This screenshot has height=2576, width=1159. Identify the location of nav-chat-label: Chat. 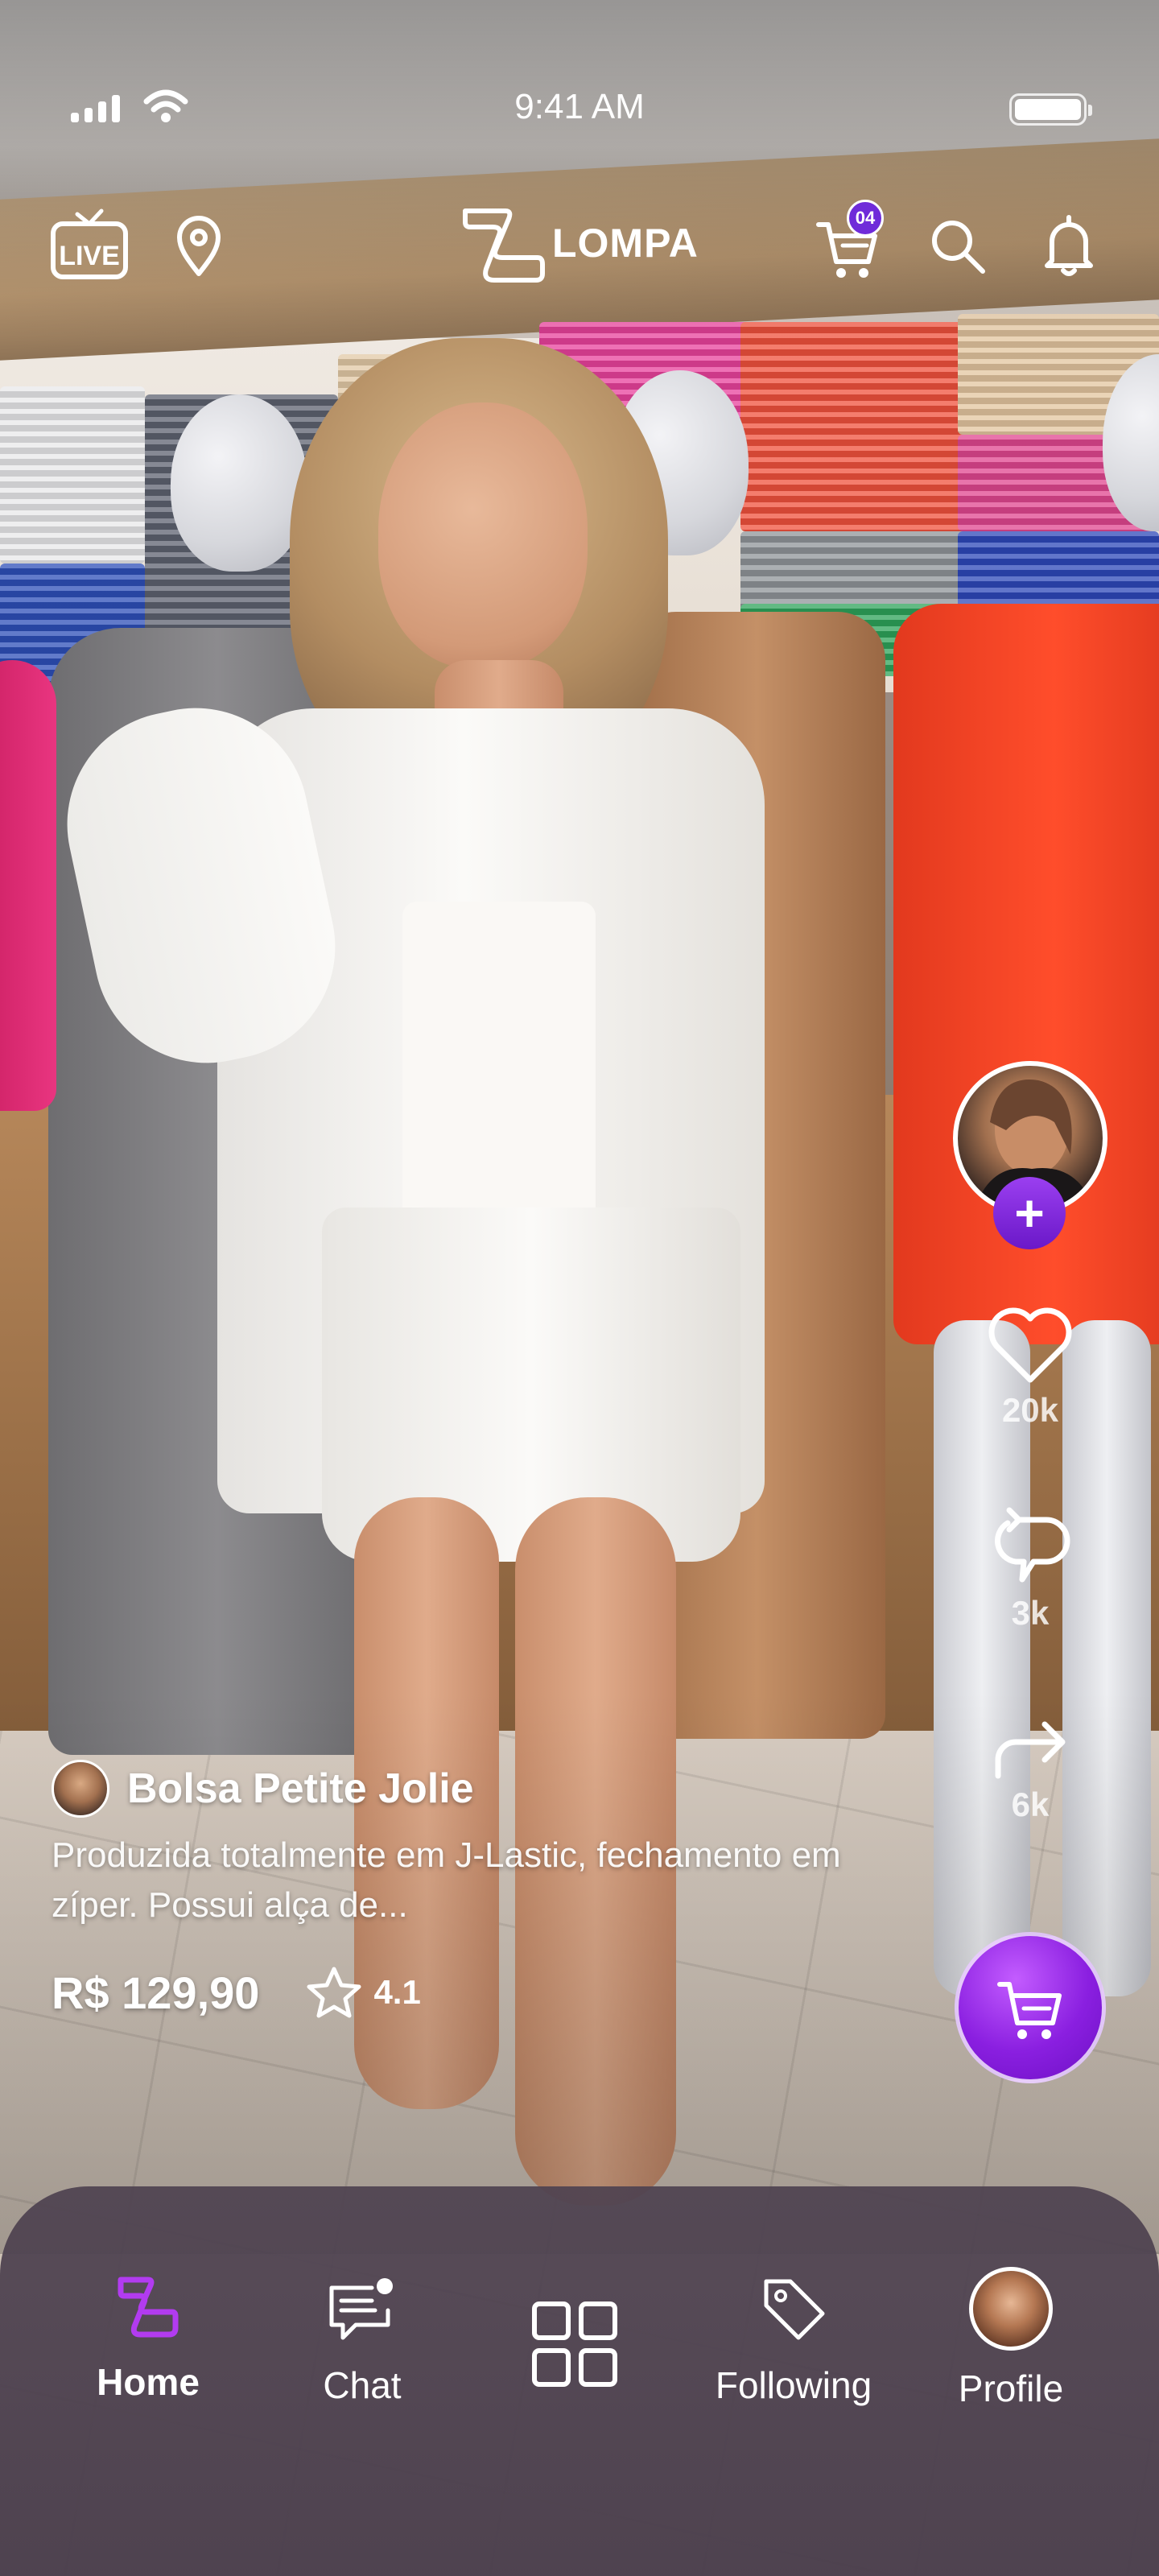
(362, 2385).